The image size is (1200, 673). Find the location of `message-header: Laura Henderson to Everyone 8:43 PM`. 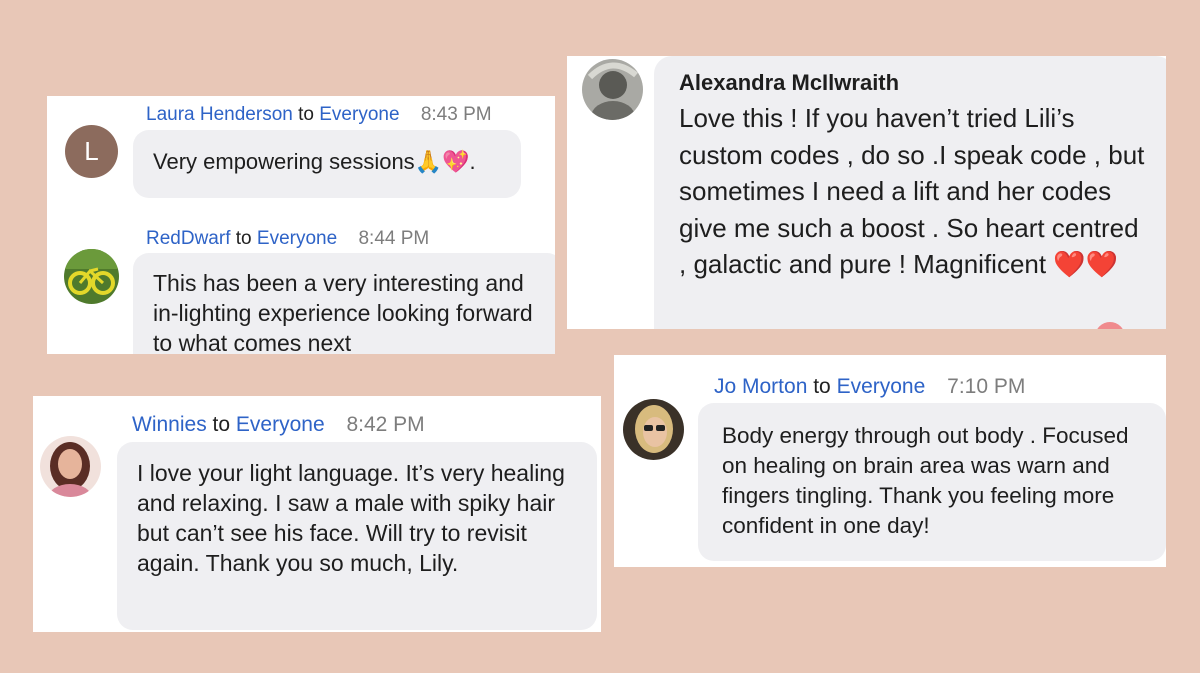

message-header: Laura Henderson to Everyone 8:43 PM is located at coordinates (319, 115).